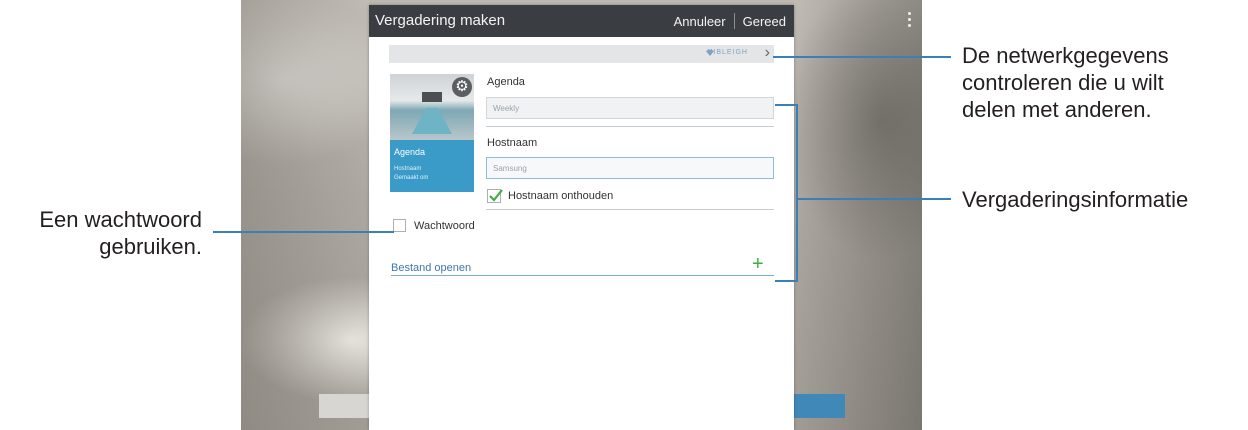 The image size is (1248, 430). I want to click on background-photo-right, so click(858, 215).